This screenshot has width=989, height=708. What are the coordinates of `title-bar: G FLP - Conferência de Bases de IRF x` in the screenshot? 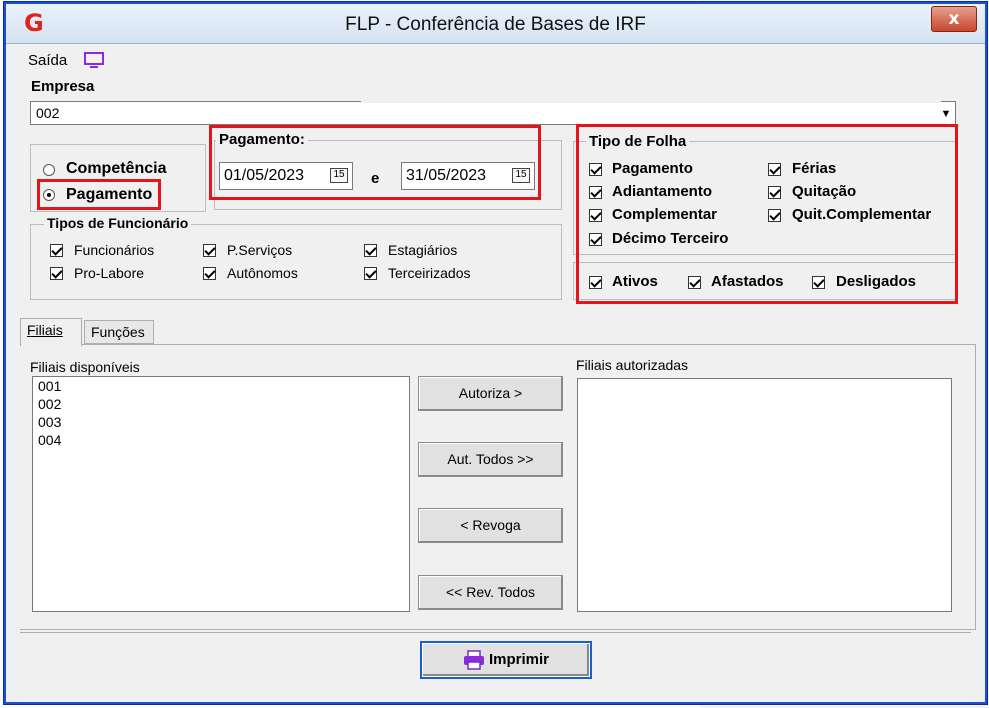 It's located at (495, 24).